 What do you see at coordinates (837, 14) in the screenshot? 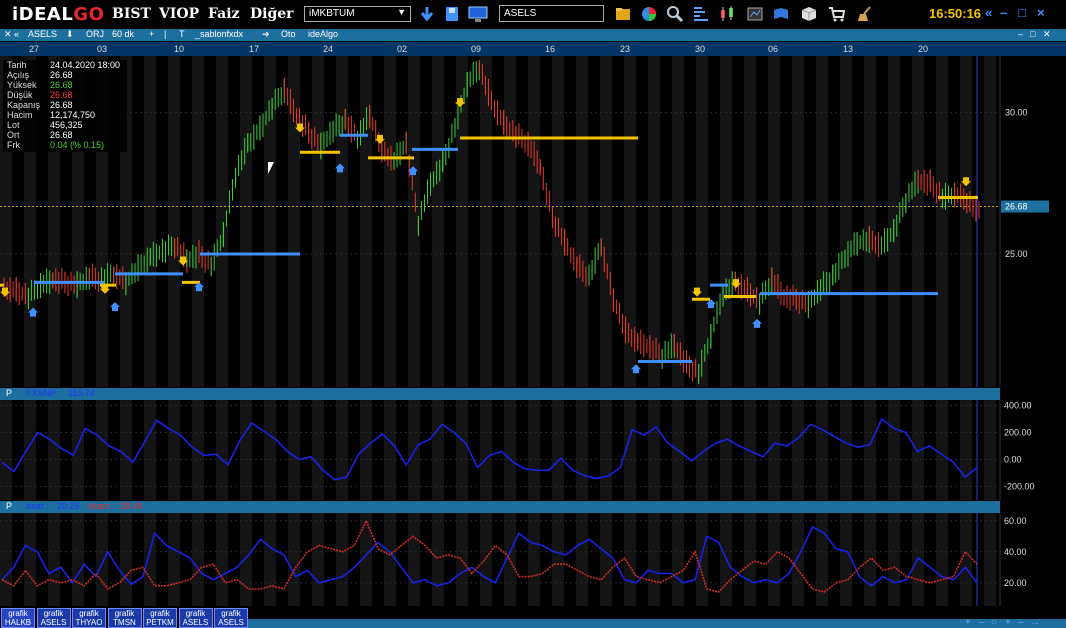
I see `cart-icon` at bounding box center [837, 14].